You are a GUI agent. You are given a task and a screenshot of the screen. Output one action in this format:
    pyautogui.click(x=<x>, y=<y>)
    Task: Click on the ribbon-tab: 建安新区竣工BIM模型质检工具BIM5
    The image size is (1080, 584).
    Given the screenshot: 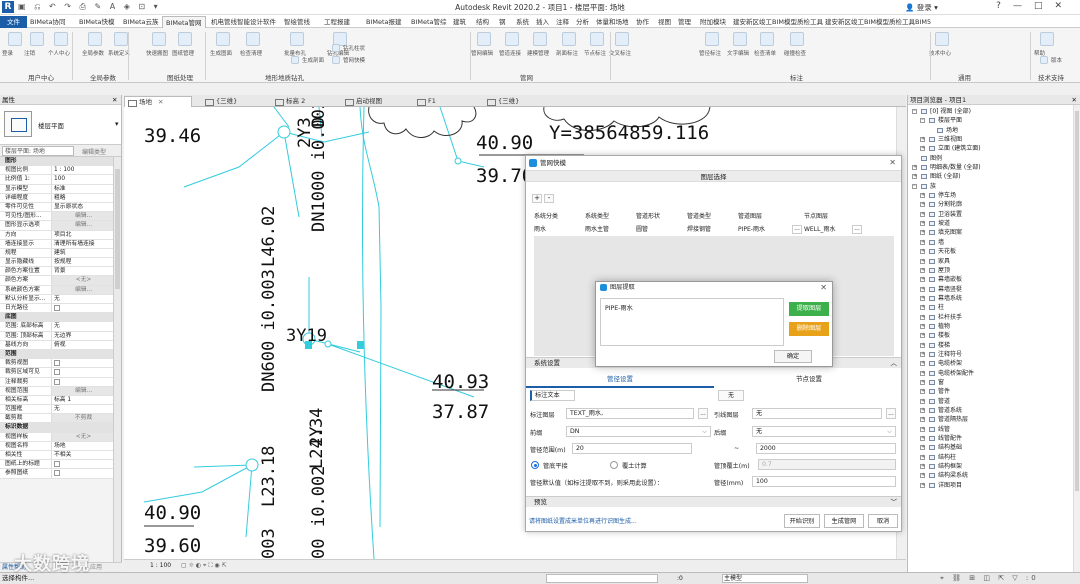 What is the action you would take?
    pyautogui.click(x=878, y=22)
    